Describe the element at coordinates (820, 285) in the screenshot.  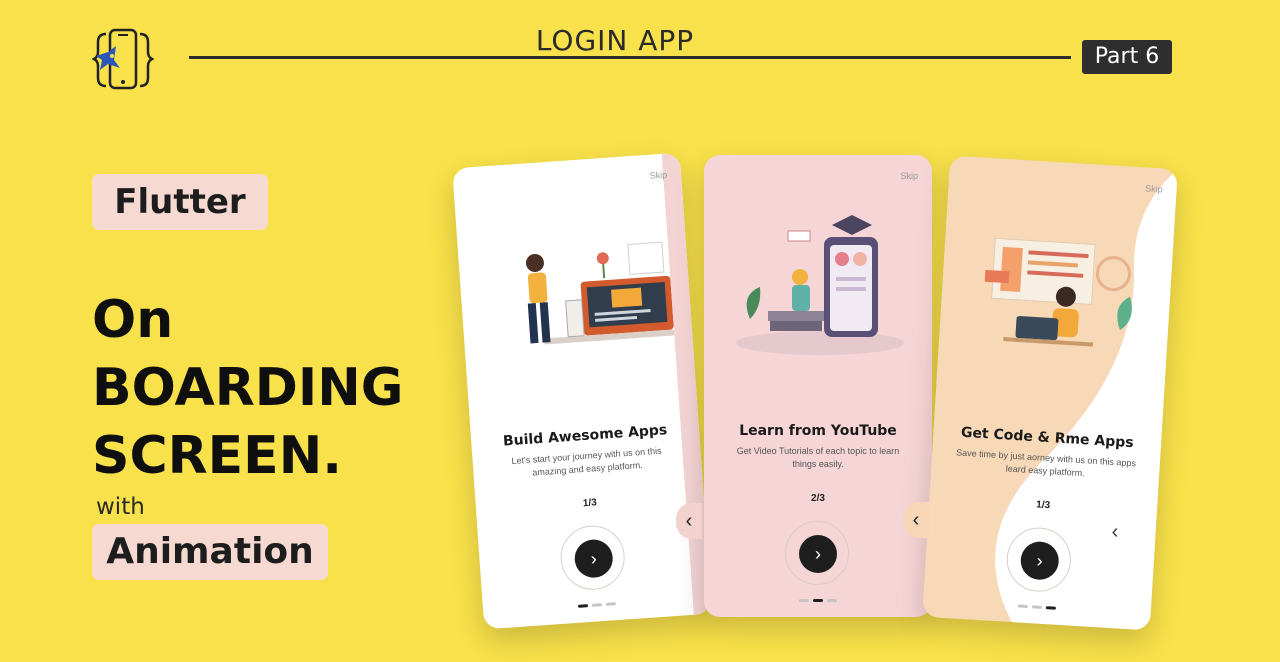
I see `illustration-online-learning` at that location.